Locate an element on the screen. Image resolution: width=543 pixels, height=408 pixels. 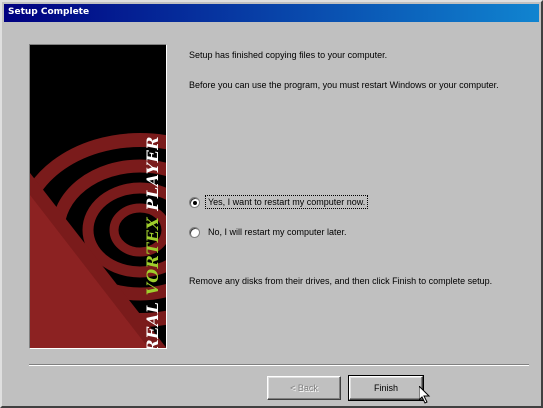
dialog-title: Setup Complete is located at coordinates (271, 13).